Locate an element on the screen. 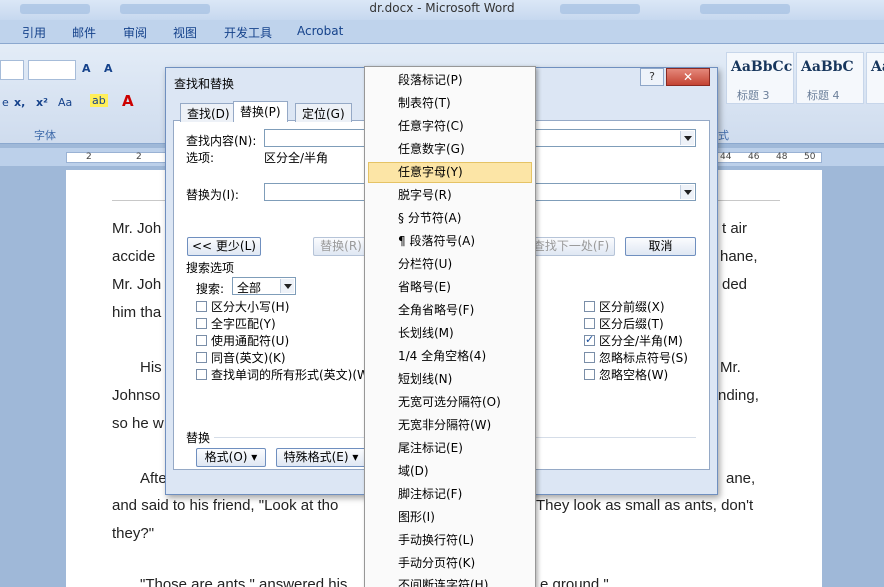 This screenshot has height=587, width=884. wildcards-checkbox is located at coordinates (201, 340).